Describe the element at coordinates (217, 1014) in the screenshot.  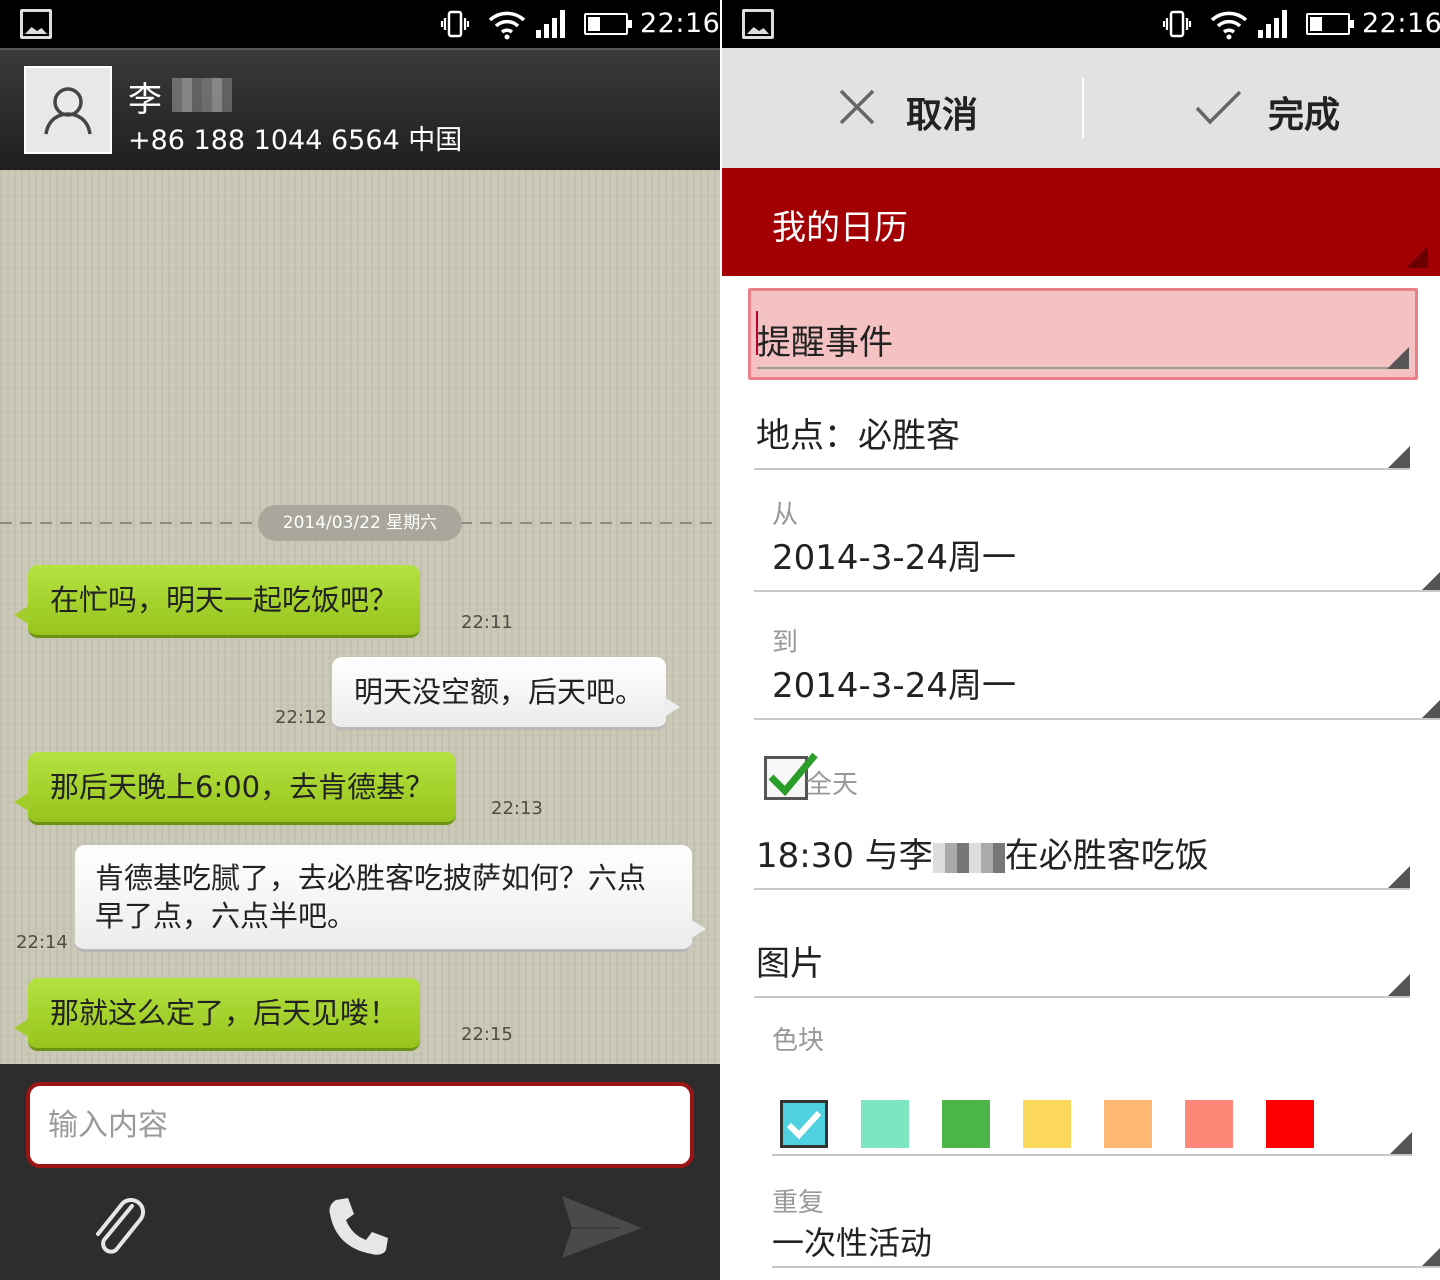
I see `message-bubble-incoming: 那就这么定了，后天见喽！` at that location.